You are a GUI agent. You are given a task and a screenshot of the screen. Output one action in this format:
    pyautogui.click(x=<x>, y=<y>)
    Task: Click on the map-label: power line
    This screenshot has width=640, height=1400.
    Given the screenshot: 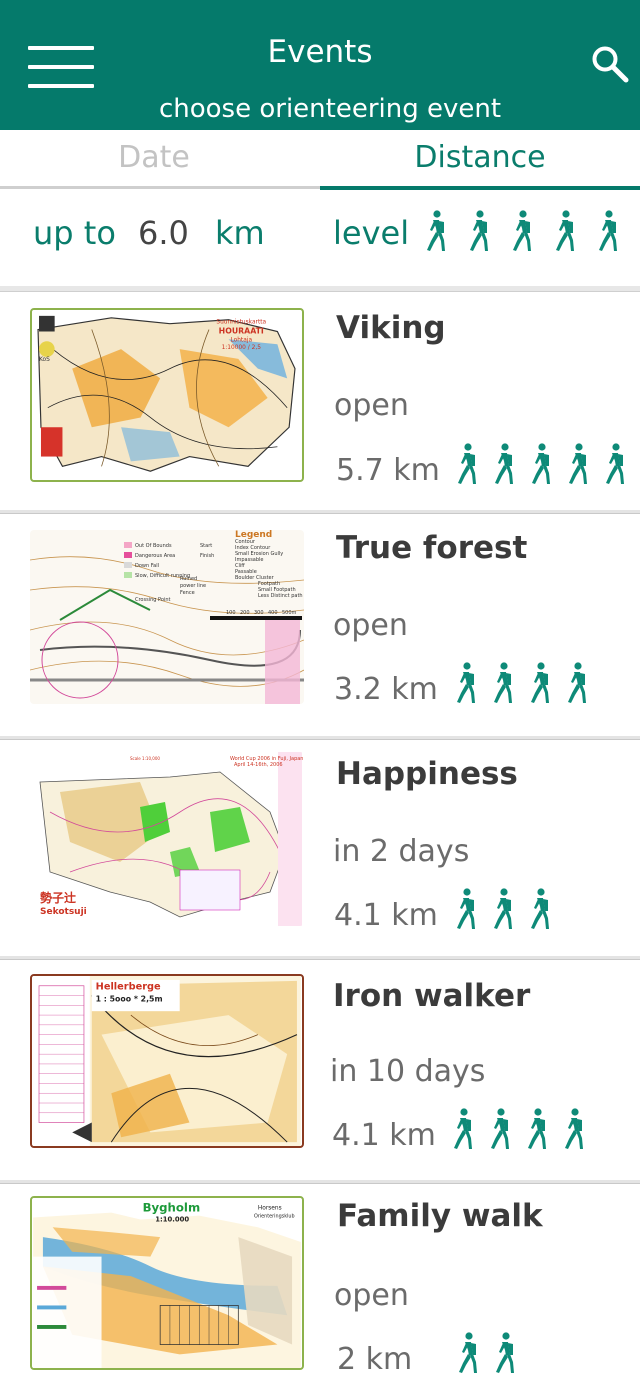 What is the action you would take?
    pyautogui.click(x=193, y=586)
    